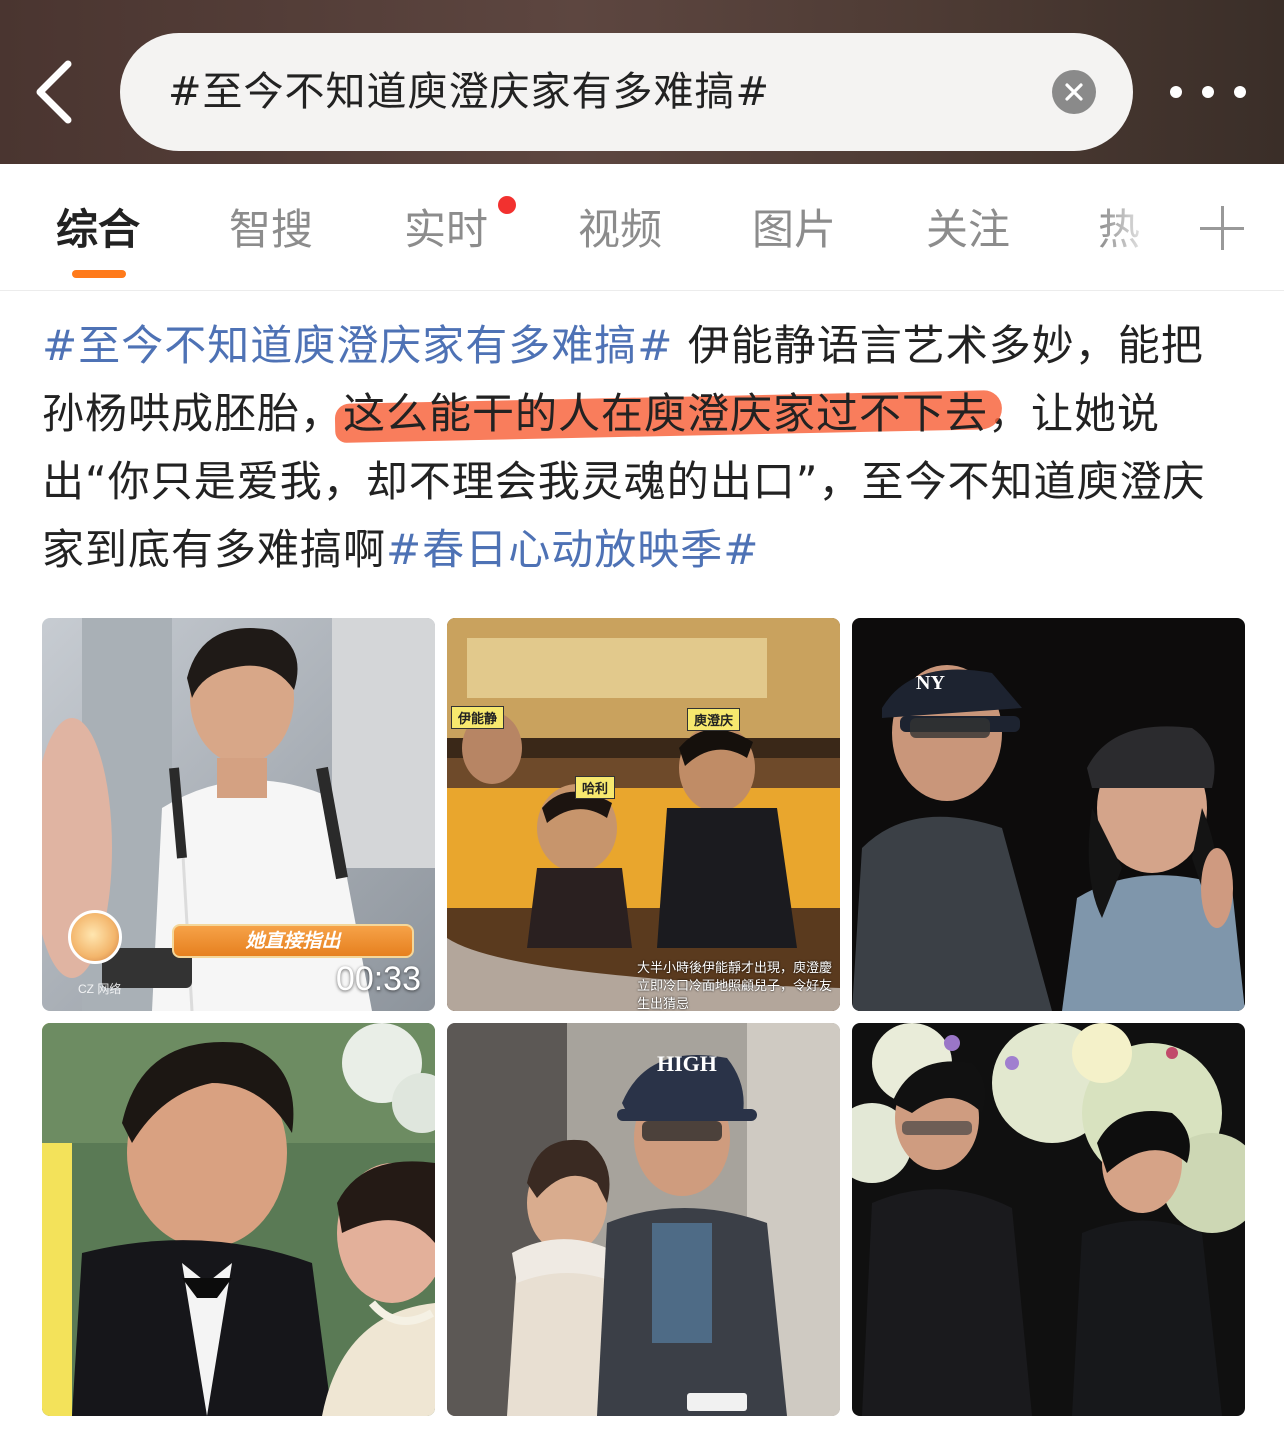 The height and width of the screenshot is (1449, 1284). I want to click on video-duration: 00:33, so click(378, 979).